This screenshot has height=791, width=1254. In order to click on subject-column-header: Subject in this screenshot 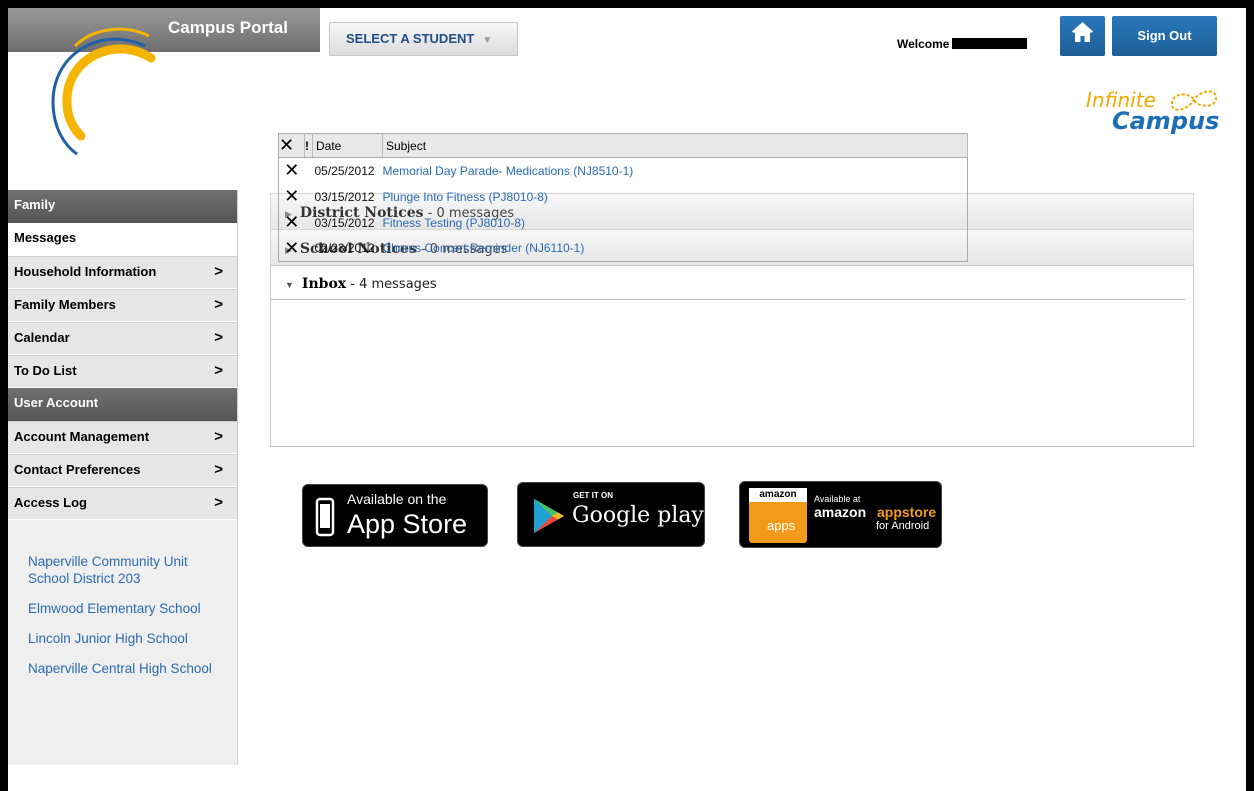, I will do `click(675, 145)`.